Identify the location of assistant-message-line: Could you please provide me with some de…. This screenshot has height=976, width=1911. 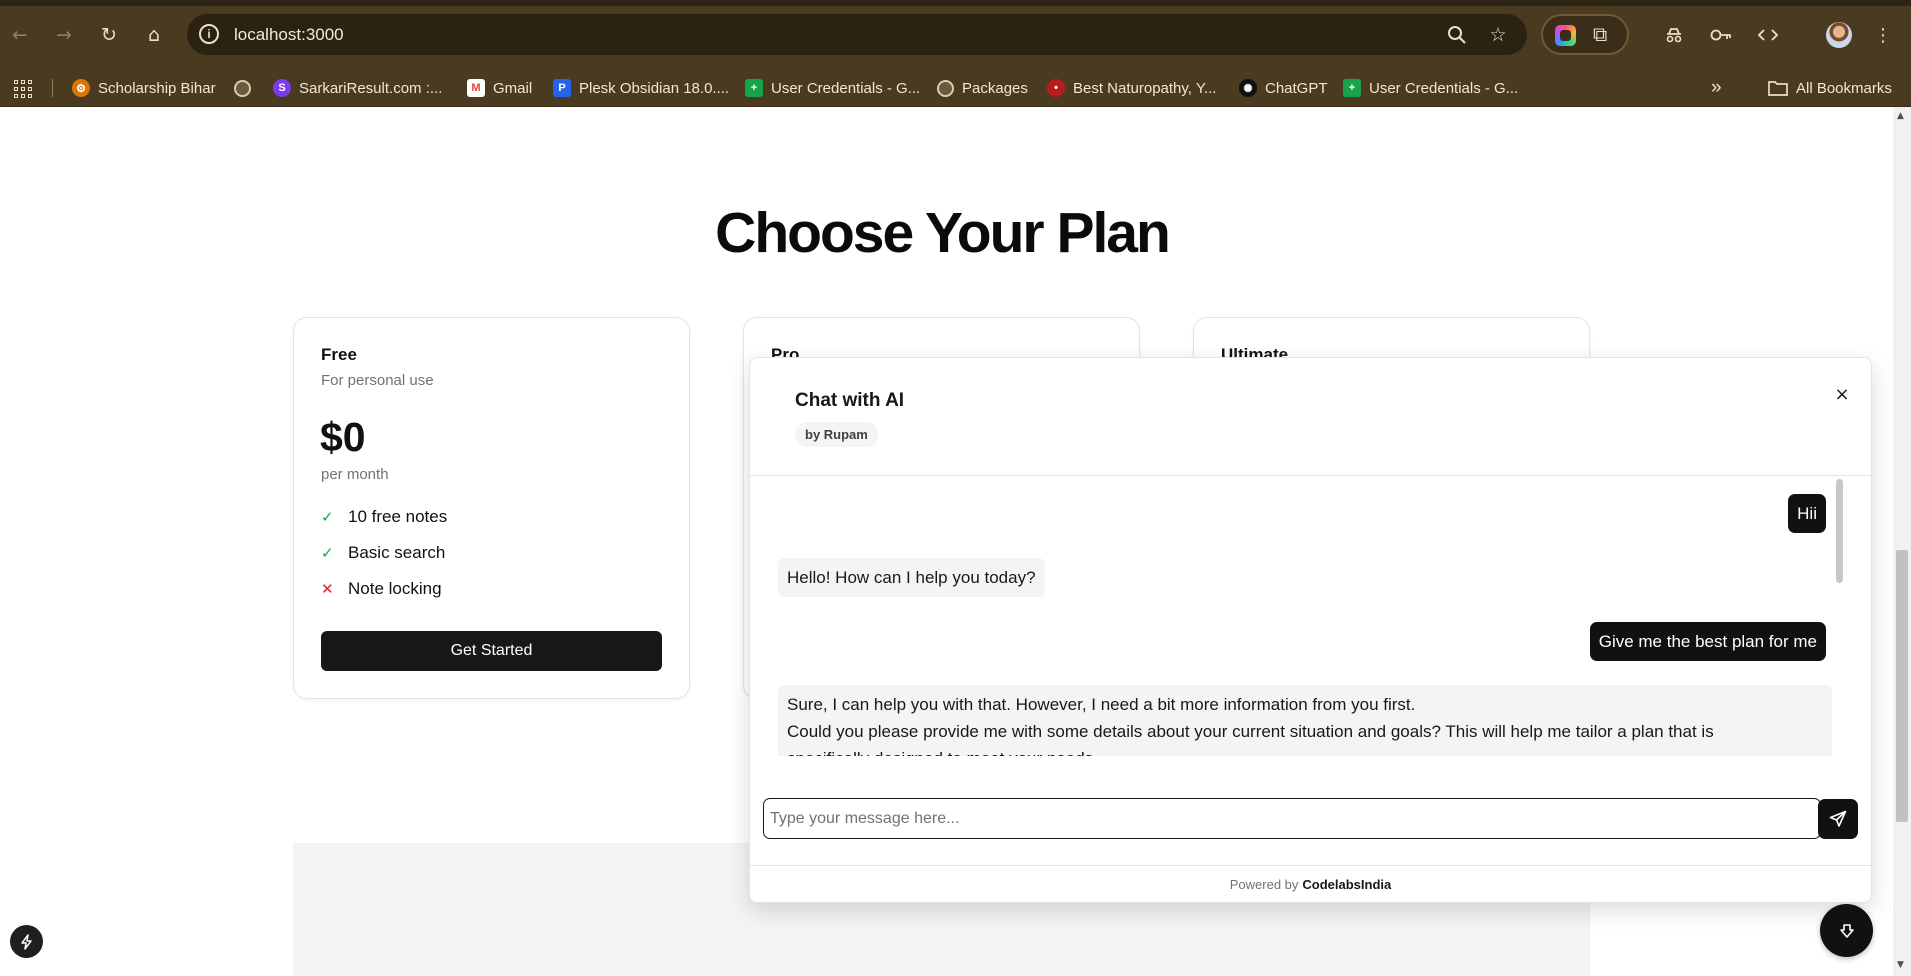
(1250, 731).